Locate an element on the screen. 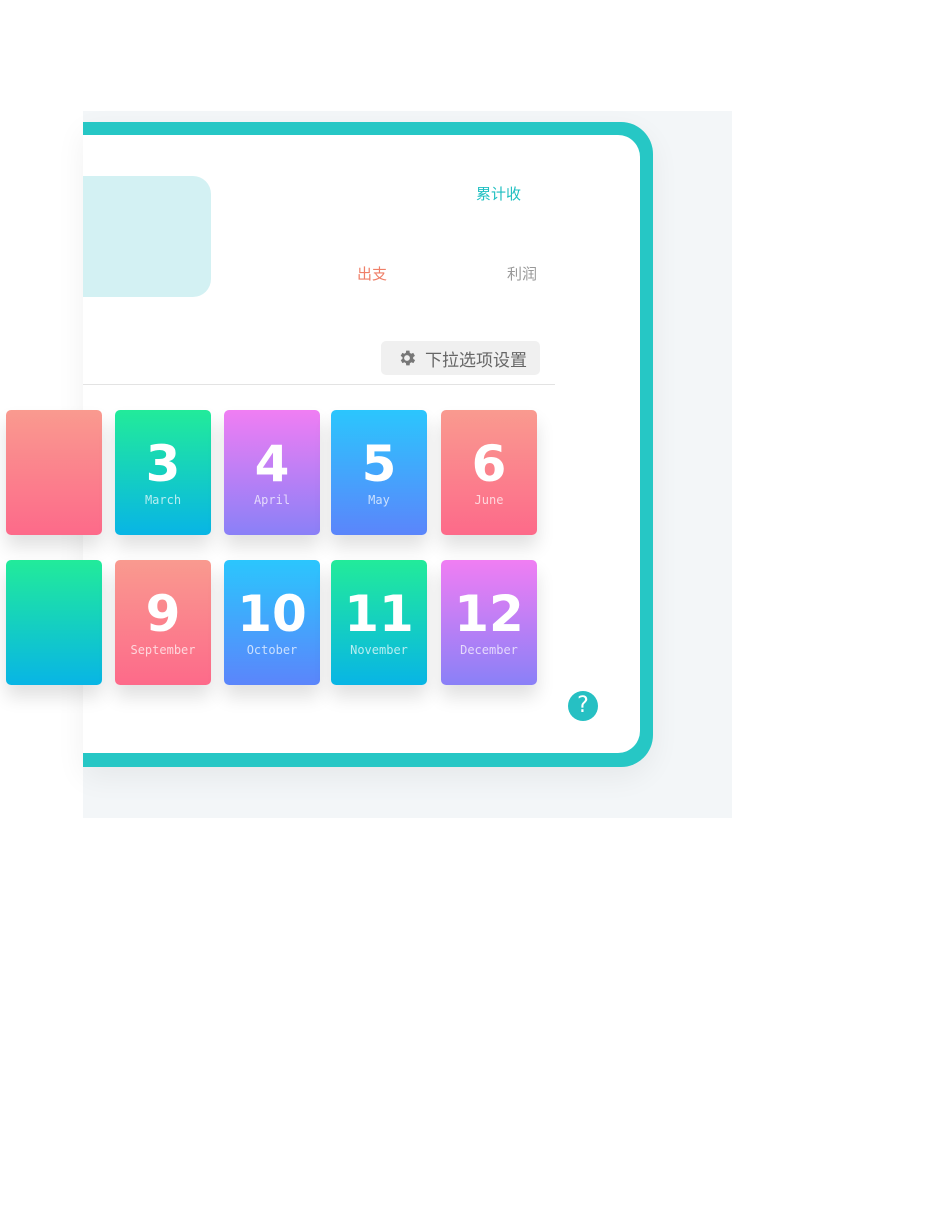  income-label: 累计收 is located at coordinates (499, 194).